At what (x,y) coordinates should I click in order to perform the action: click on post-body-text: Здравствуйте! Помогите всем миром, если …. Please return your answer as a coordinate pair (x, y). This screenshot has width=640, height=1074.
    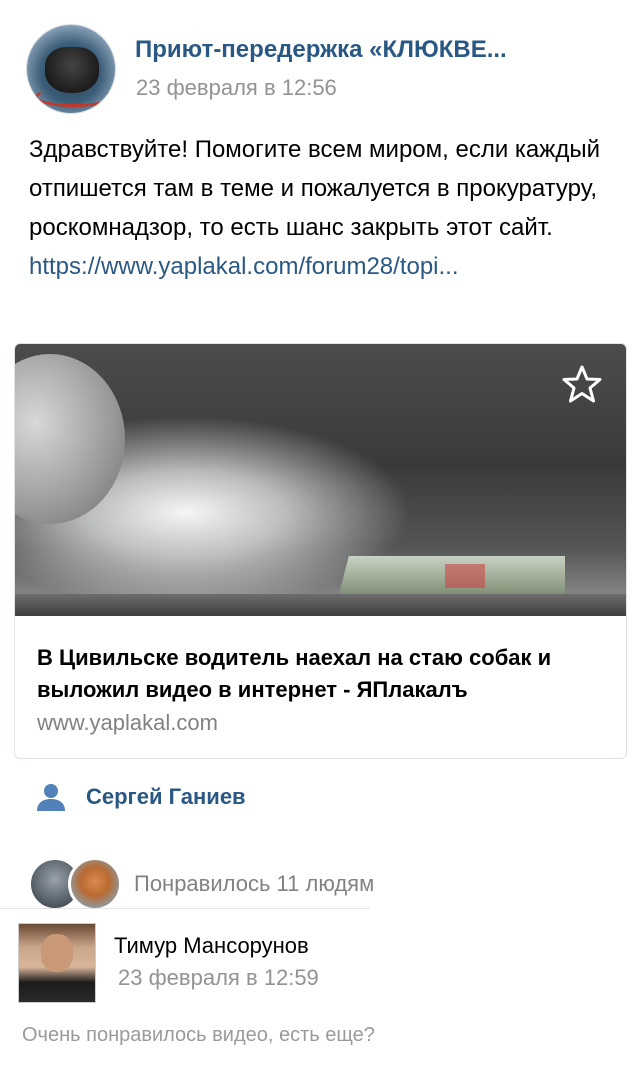
    Looking at the image, I should click on (314, 188).